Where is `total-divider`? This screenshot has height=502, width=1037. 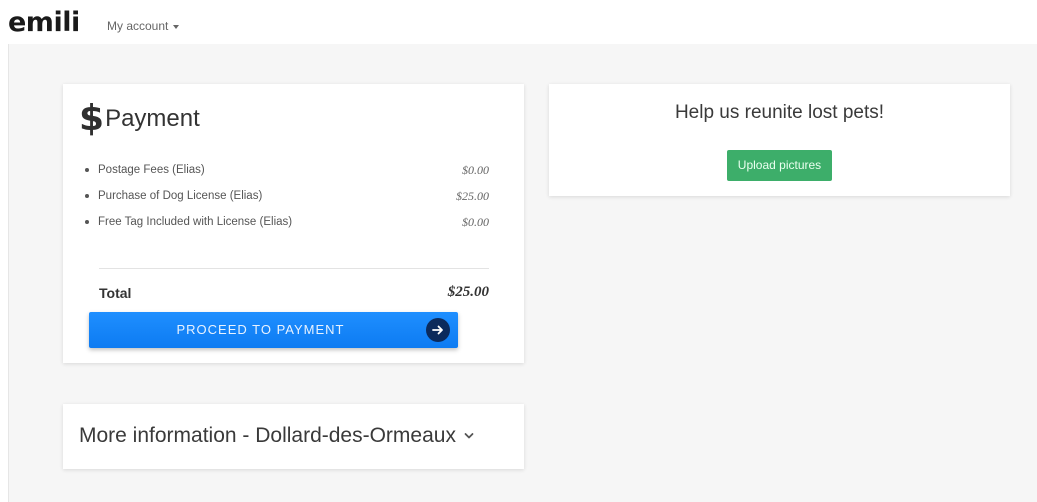
total-divider is located at coordinates (294, 268).